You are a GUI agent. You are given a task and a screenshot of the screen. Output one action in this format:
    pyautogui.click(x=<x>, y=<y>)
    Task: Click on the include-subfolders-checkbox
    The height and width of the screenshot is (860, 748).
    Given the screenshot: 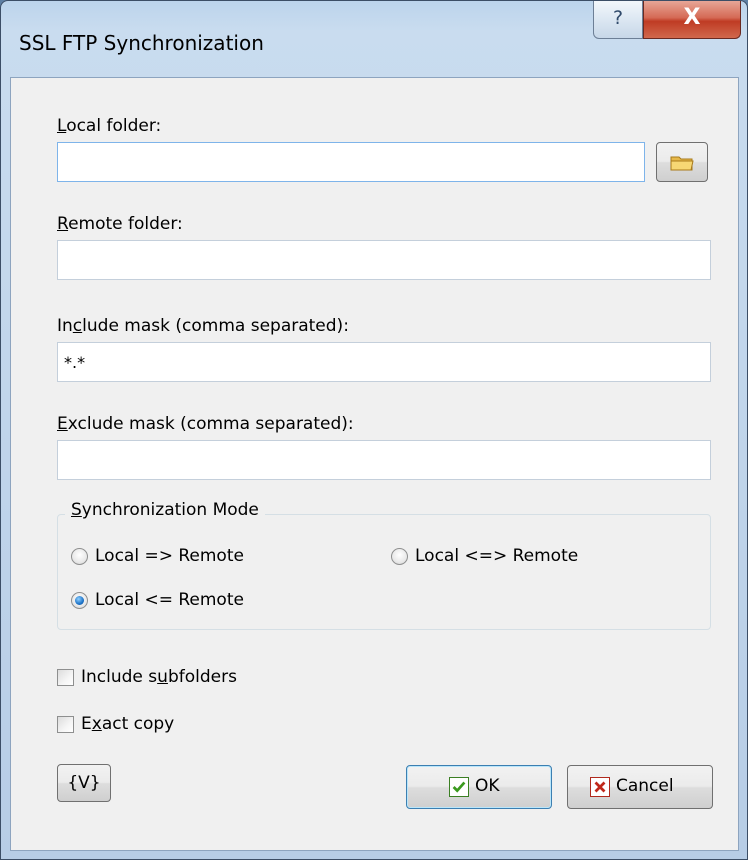 What is the action you would take?
    pyautogui.click(x=65, y=677)
    